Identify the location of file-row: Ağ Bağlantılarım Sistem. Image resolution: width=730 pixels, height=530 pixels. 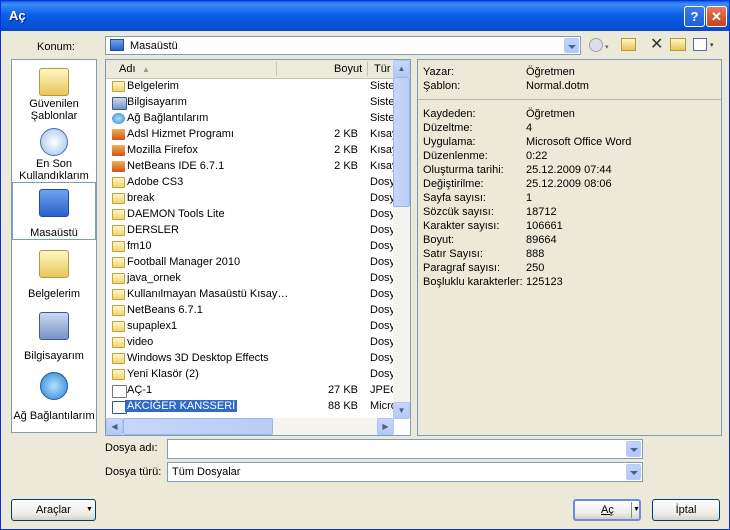
(250, 119).